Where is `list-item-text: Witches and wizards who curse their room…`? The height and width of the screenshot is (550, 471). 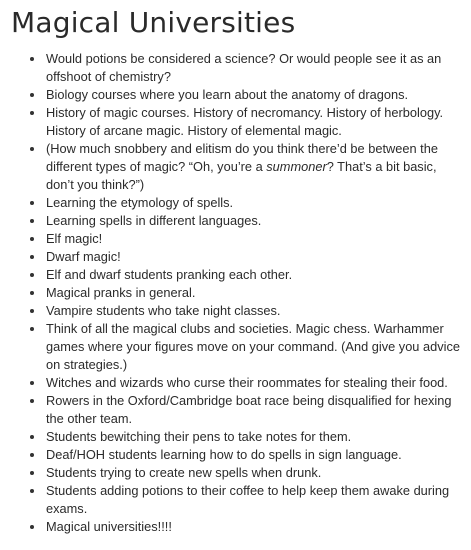 list-item-text: Witches and wizards who curse their room… is located at coordinates (247, 382).